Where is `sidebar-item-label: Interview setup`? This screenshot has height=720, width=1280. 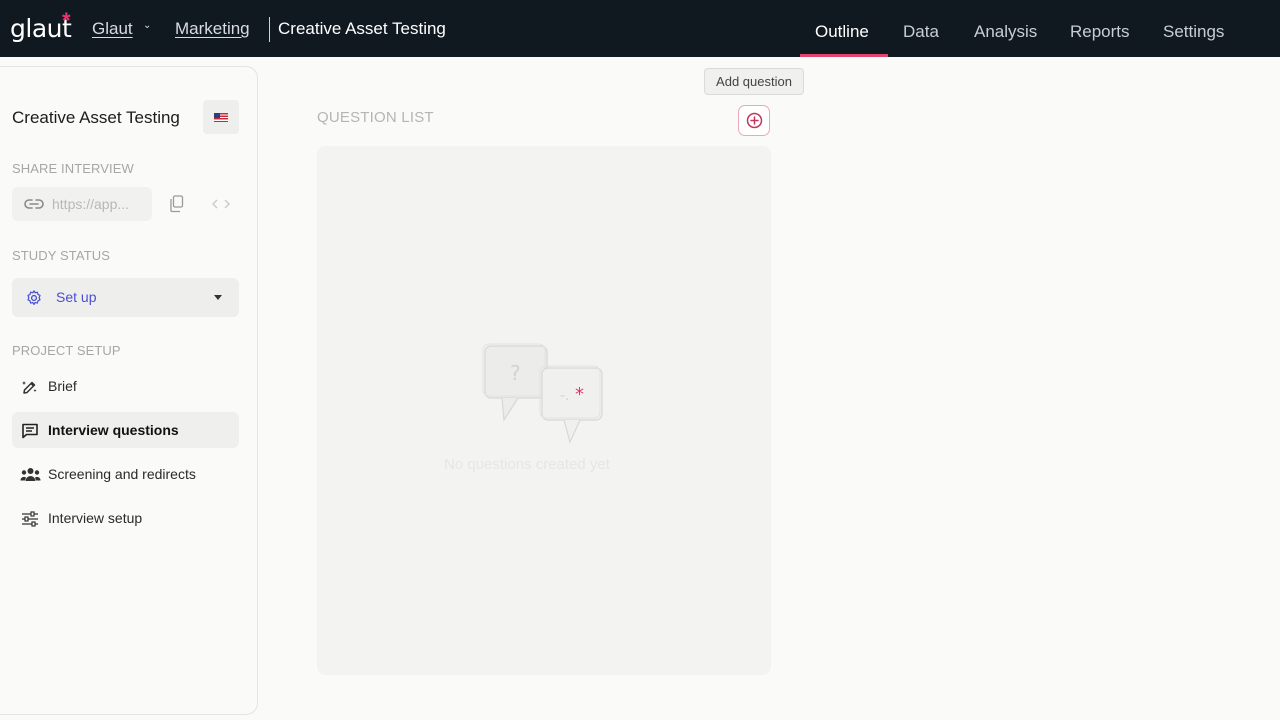
sidebar-item-label: Interview setup is located at coordinates (95, 518).